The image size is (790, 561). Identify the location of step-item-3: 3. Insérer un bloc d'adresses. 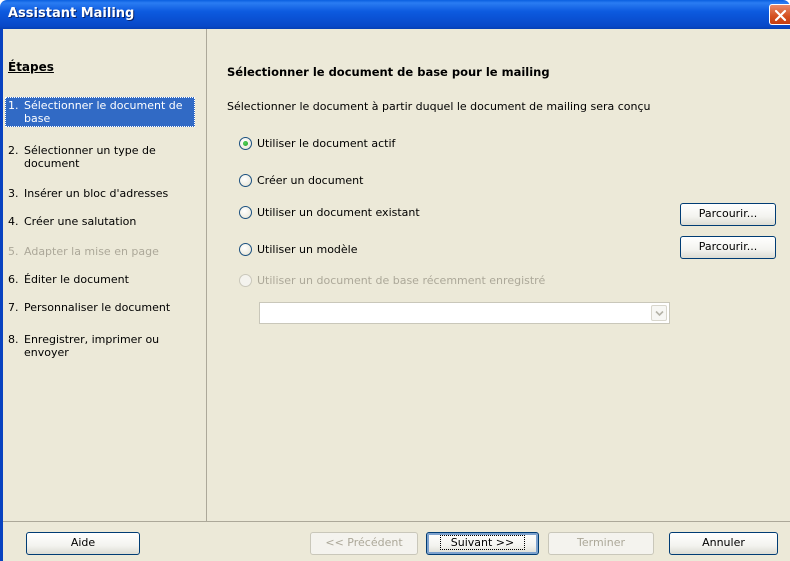
(100, 193).